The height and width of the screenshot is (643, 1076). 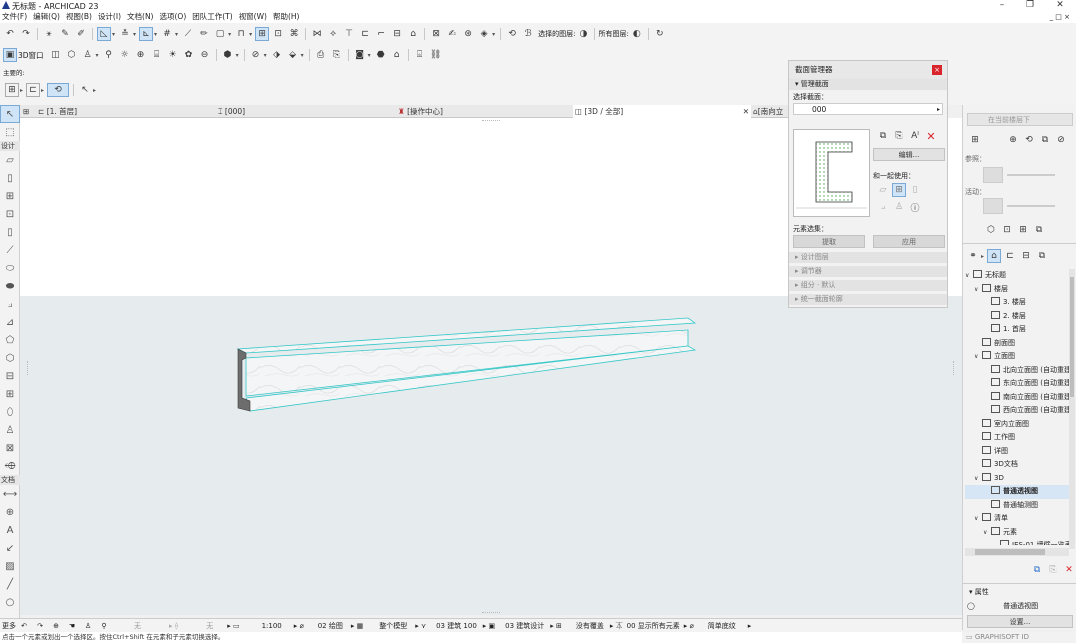 What do you see at coordinates (436, 34) in the screenshot?
I see `stair-icon: ⊠` at bounding box center [436, 34].